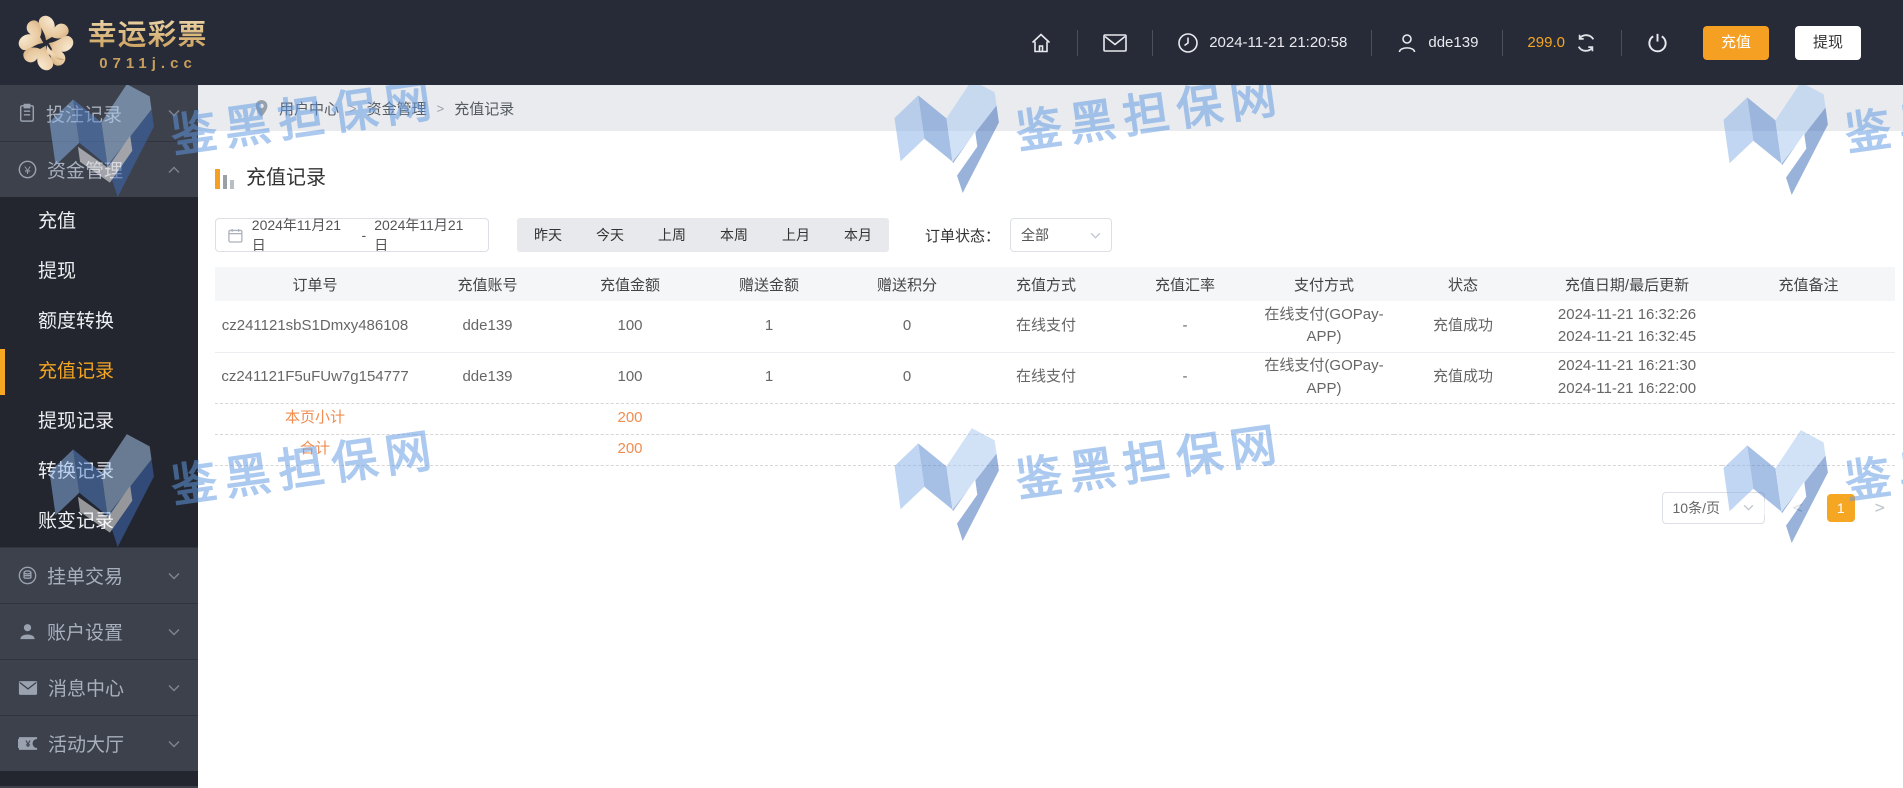 This screenshot has height=788, width=1903. Describe the element at coordinates (1453, 42) in the screenshot. I see `header-username: dde139` at that location.